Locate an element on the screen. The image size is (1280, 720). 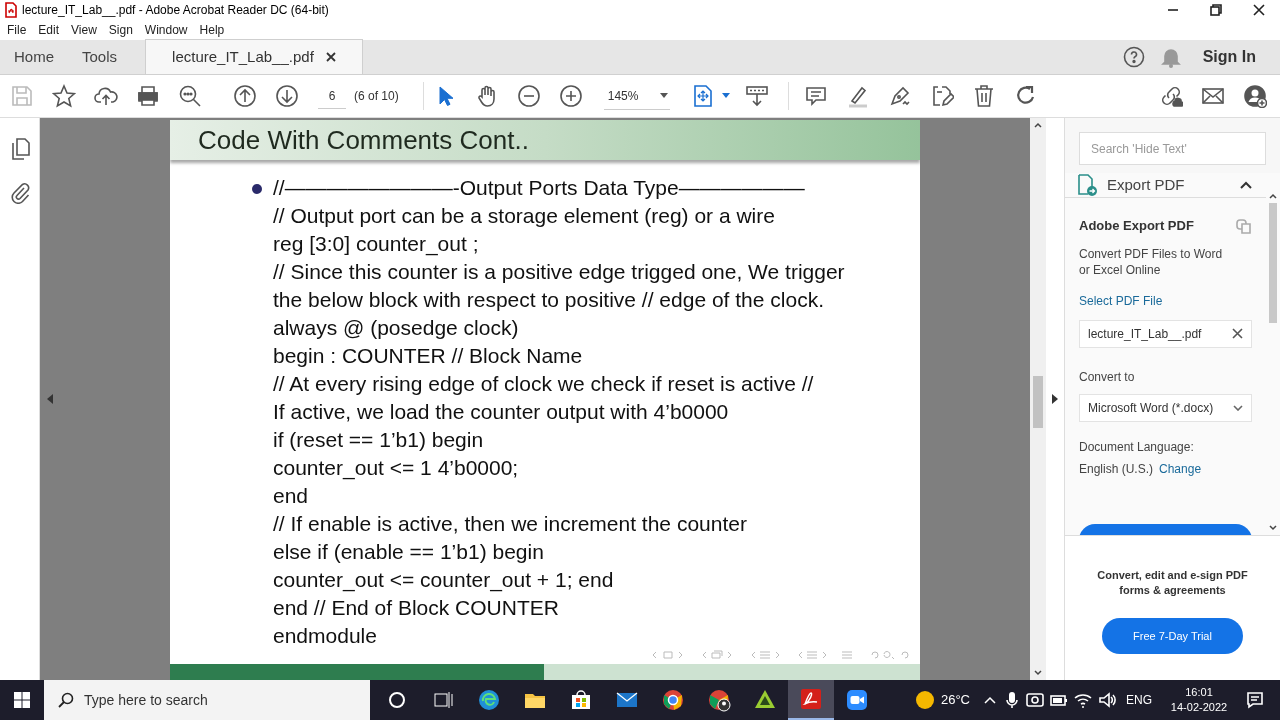
code-line: else if (enable == 1’b1) begin is located at coordinates (409, 552).